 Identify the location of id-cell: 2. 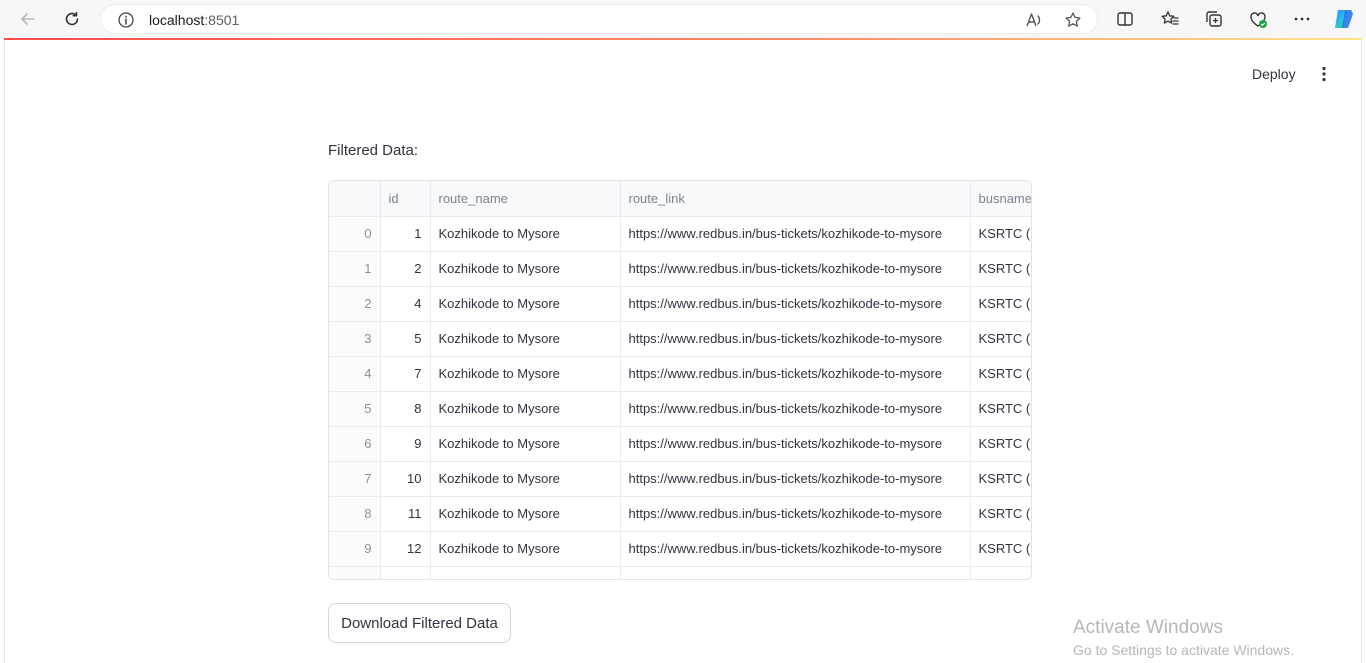
(405, 269).